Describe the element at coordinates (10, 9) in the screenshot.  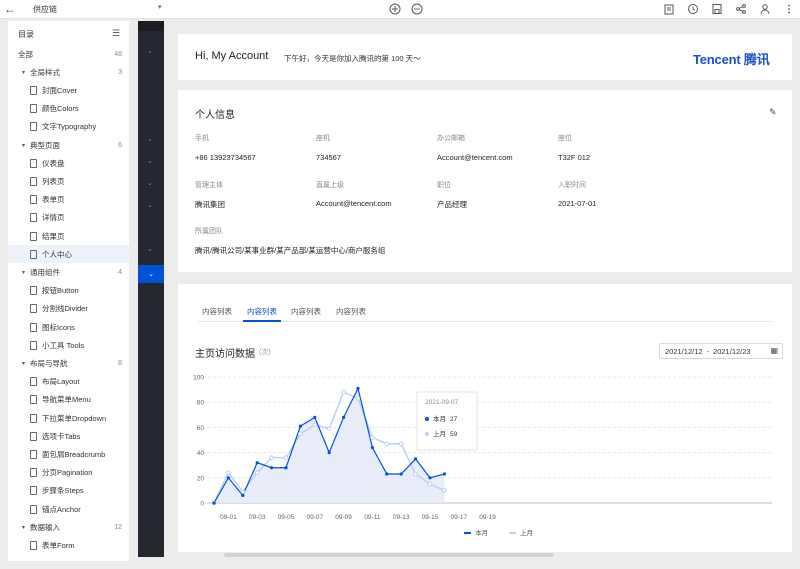
I see `back-arrow-icon: ←` at that location.